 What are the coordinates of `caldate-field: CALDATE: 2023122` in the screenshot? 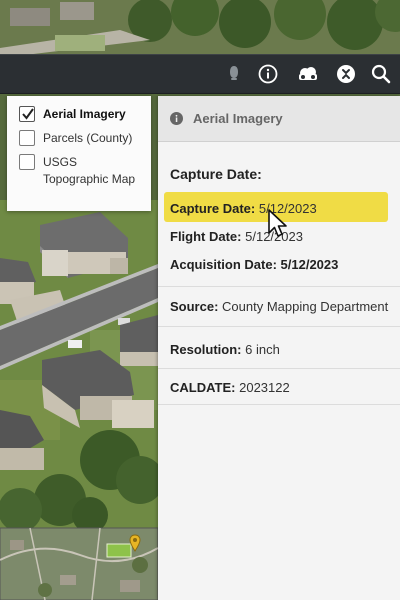 It's located at (230, 387).